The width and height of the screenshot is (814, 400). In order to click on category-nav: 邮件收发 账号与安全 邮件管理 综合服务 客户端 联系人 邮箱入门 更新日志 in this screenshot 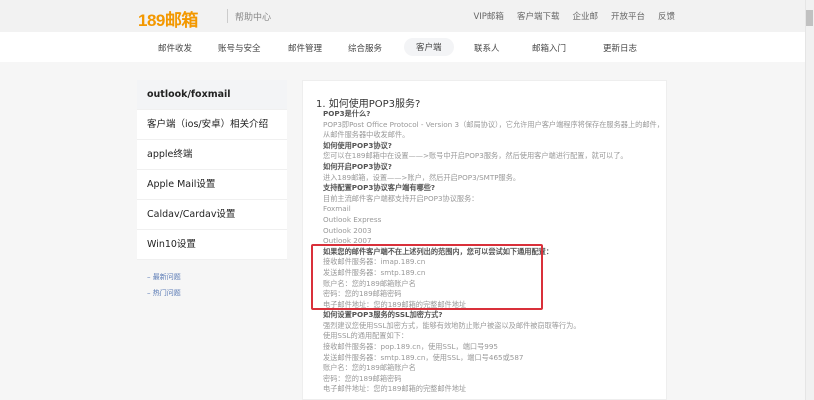, I will do `click(402, 47)`.